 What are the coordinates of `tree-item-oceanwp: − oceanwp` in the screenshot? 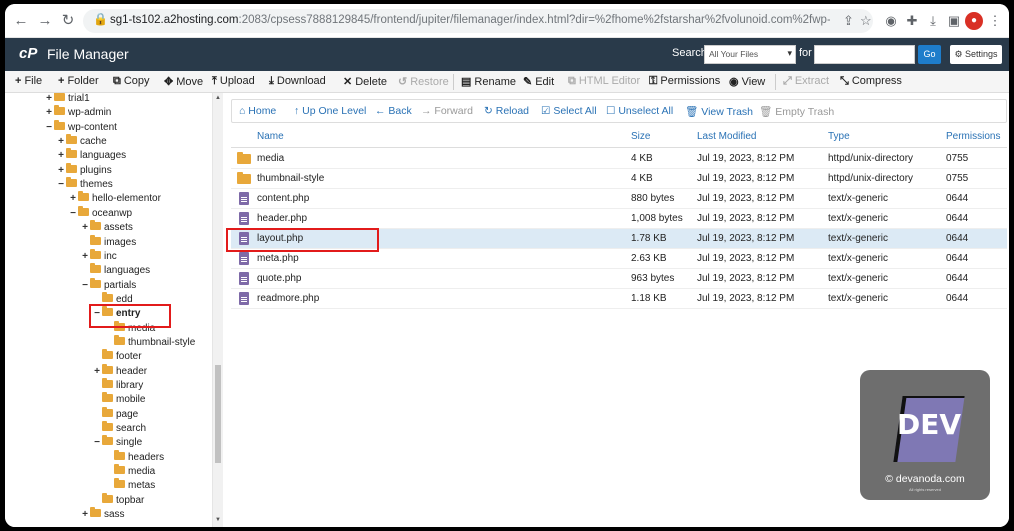 It's located at (100, 213).